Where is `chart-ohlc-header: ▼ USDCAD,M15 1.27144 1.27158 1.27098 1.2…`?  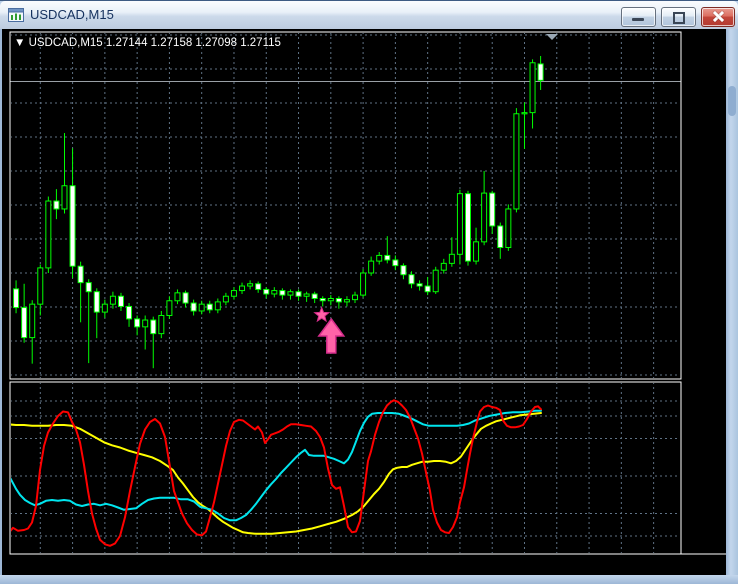
chart-ohlc-header: ▼ USDCAD,M15 1.27144 1.27158 1.27098 1.2… is located at coordinates (147, 43).